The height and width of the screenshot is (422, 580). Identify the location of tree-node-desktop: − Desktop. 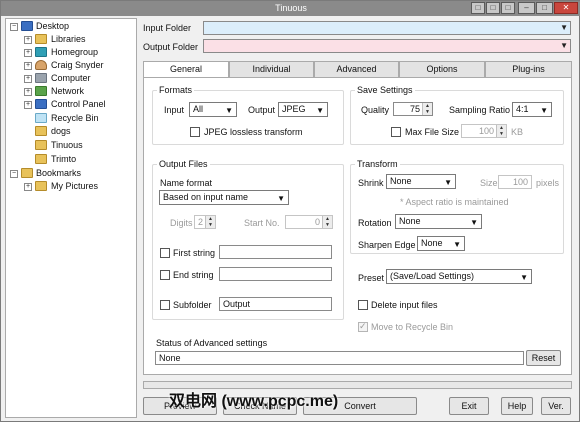
(71, 26).